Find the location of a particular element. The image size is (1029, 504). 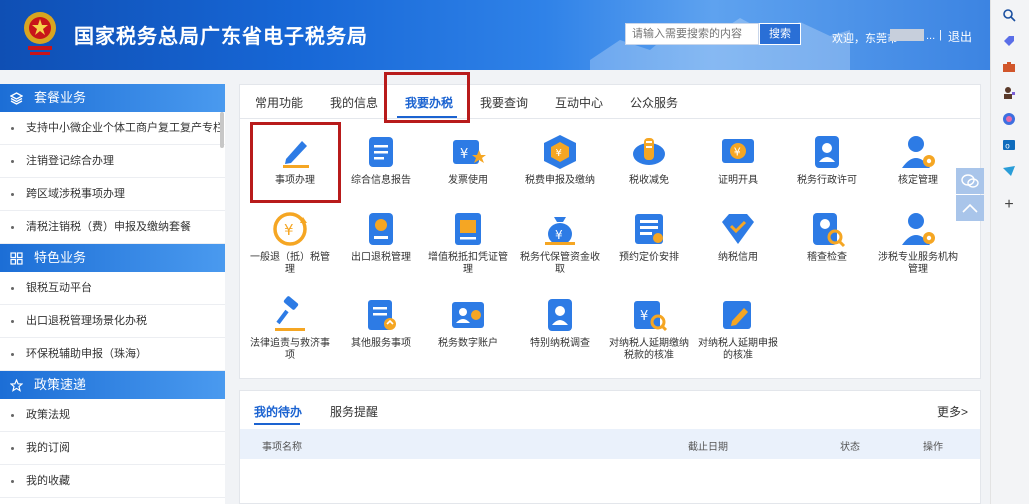

copilot-icon is located at coordinates (1009, 119).